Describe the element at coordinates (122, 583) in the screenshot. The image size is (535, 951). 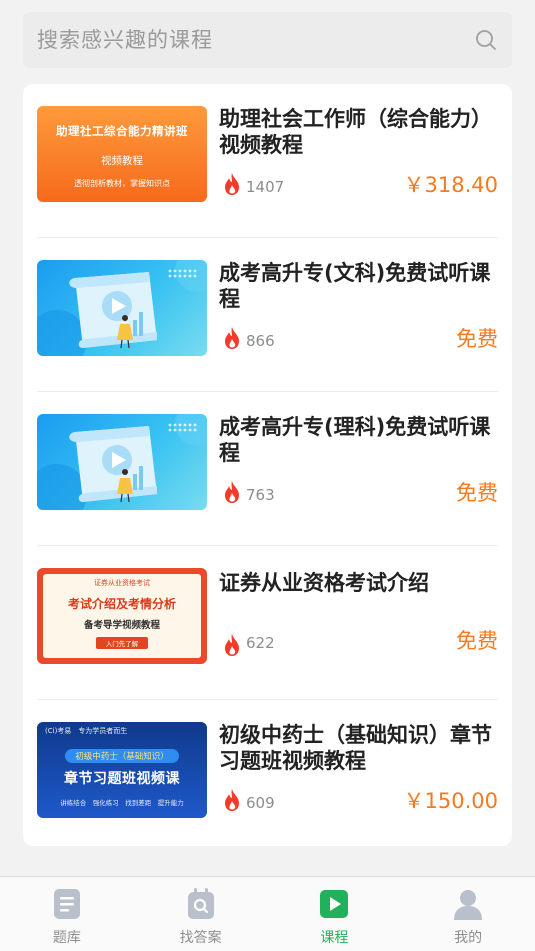
I see `thumbnail-badge: 证券从业资格考试` at that location.